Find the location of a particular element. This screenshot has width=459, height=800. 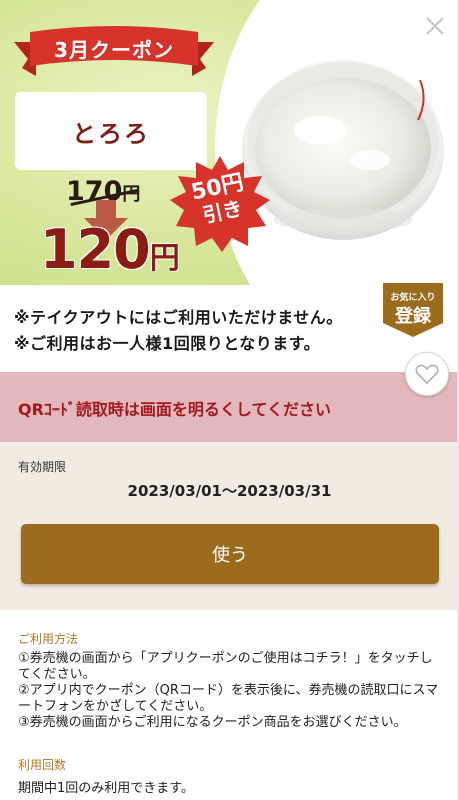

usage-count-text: 期間中1回のみ利用できます。 is located at coordinates (106, 788).